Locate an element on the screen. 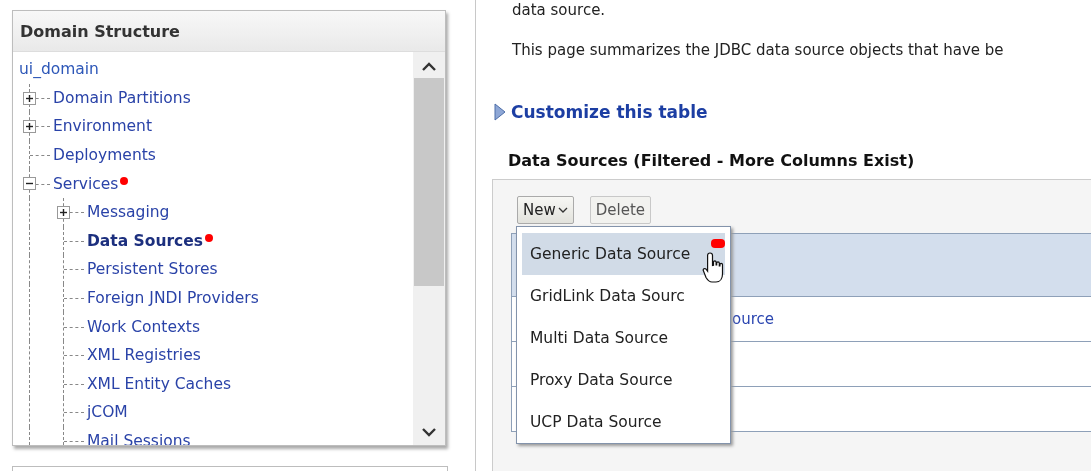 The height and width of the screenshot is (471, 1091). menu-item: Generic Data Source is located at coordinates (623, 254).